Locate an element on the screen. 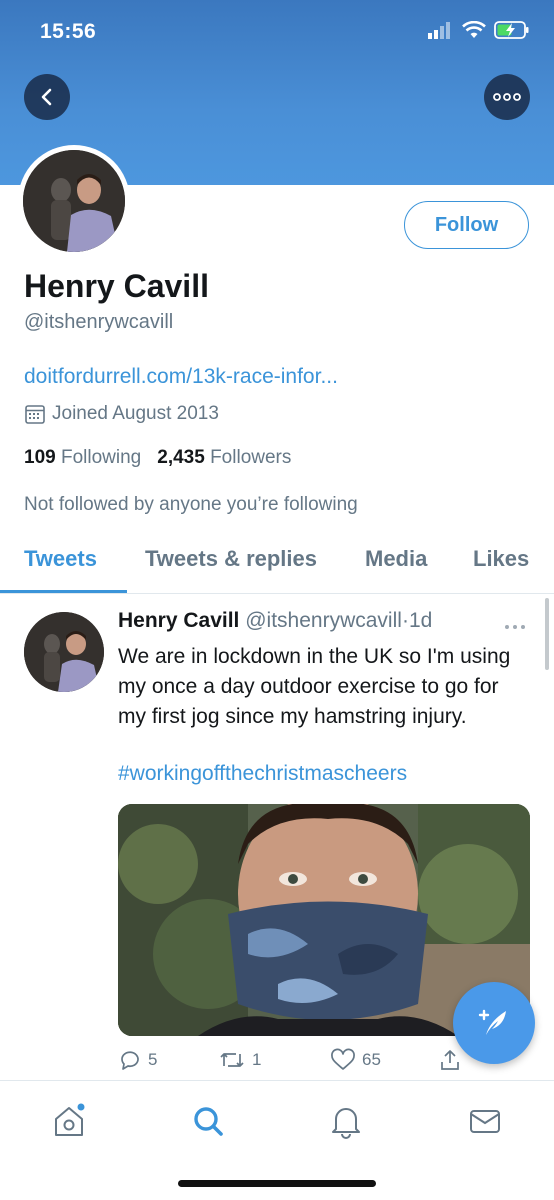 Image resolution: width=554 pixels, height=1200 pixels. compose-tweet-button is located at coordinates (494, 1023).